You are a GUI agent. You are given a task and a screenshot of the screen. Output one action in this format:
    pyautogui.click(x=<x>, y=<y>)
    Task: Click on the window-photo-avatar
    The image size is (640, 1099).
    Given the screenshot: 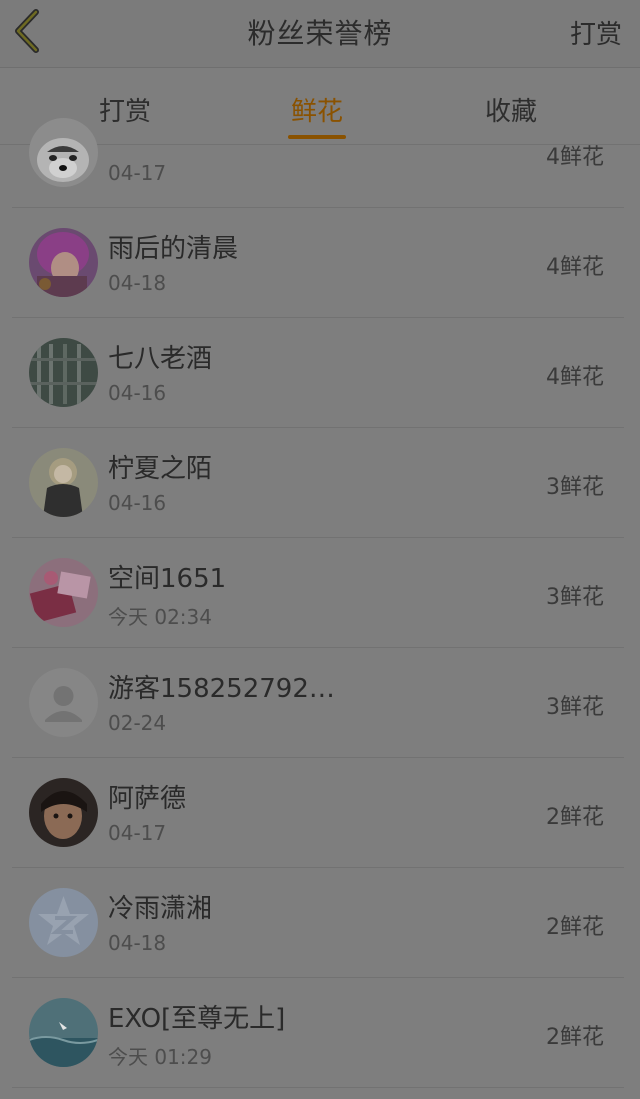 What is the action you would take?
    pyautogui.click(x=63, y=372)
    